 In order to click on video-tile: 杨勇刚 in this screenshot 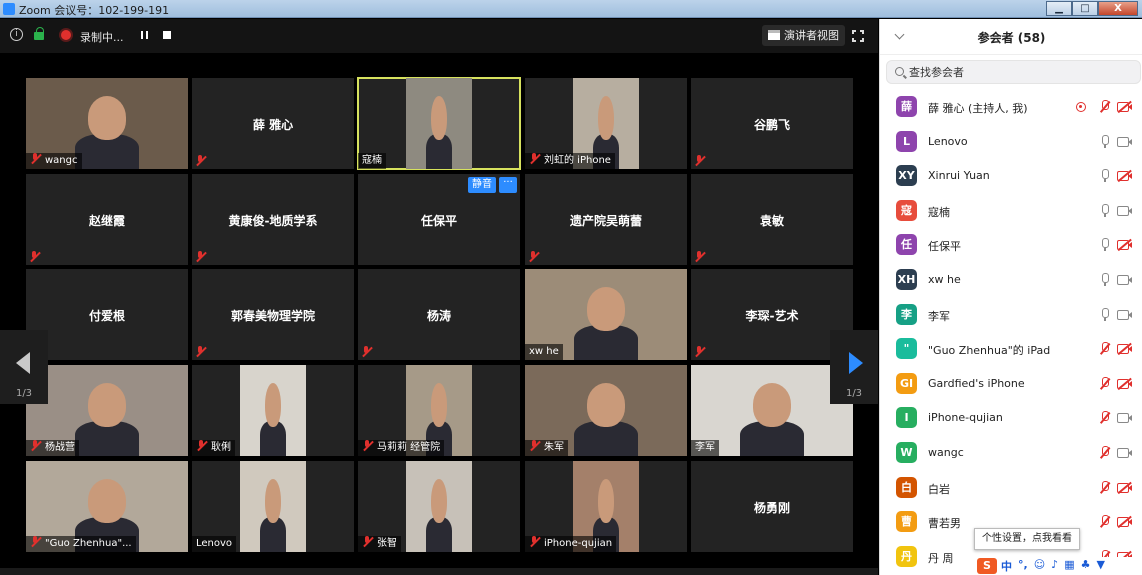, I will do `click(772, 506)`.